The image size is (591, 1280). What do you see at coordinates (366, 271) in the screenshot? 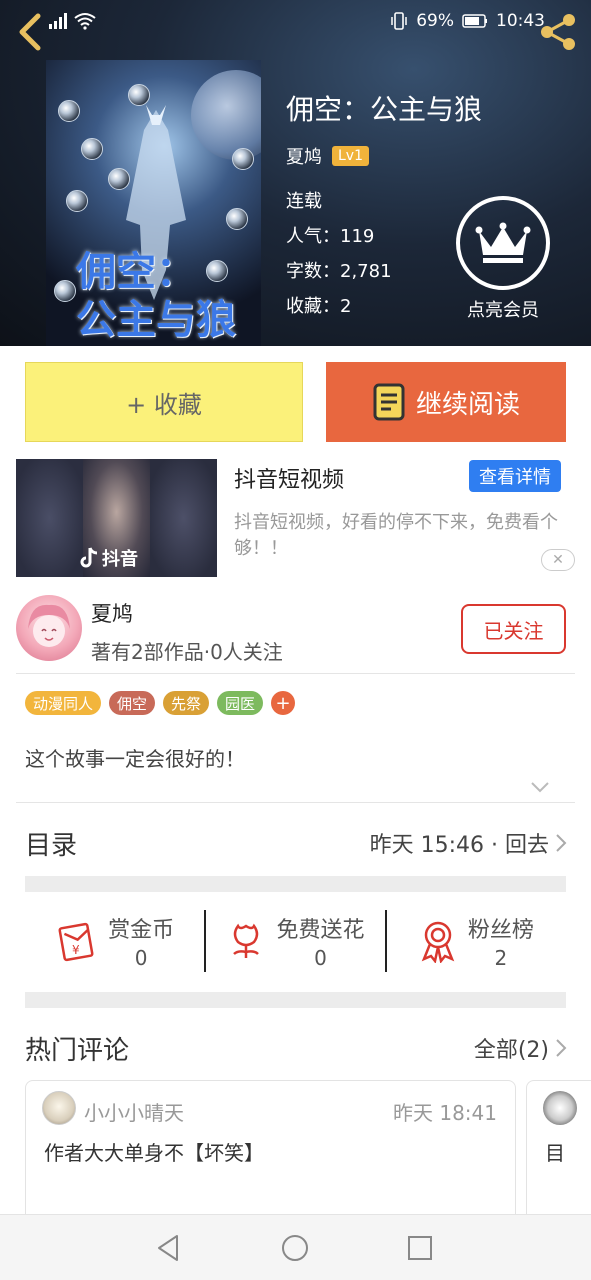
I see `words-value: 2,781` at bounding box center [366, 271].